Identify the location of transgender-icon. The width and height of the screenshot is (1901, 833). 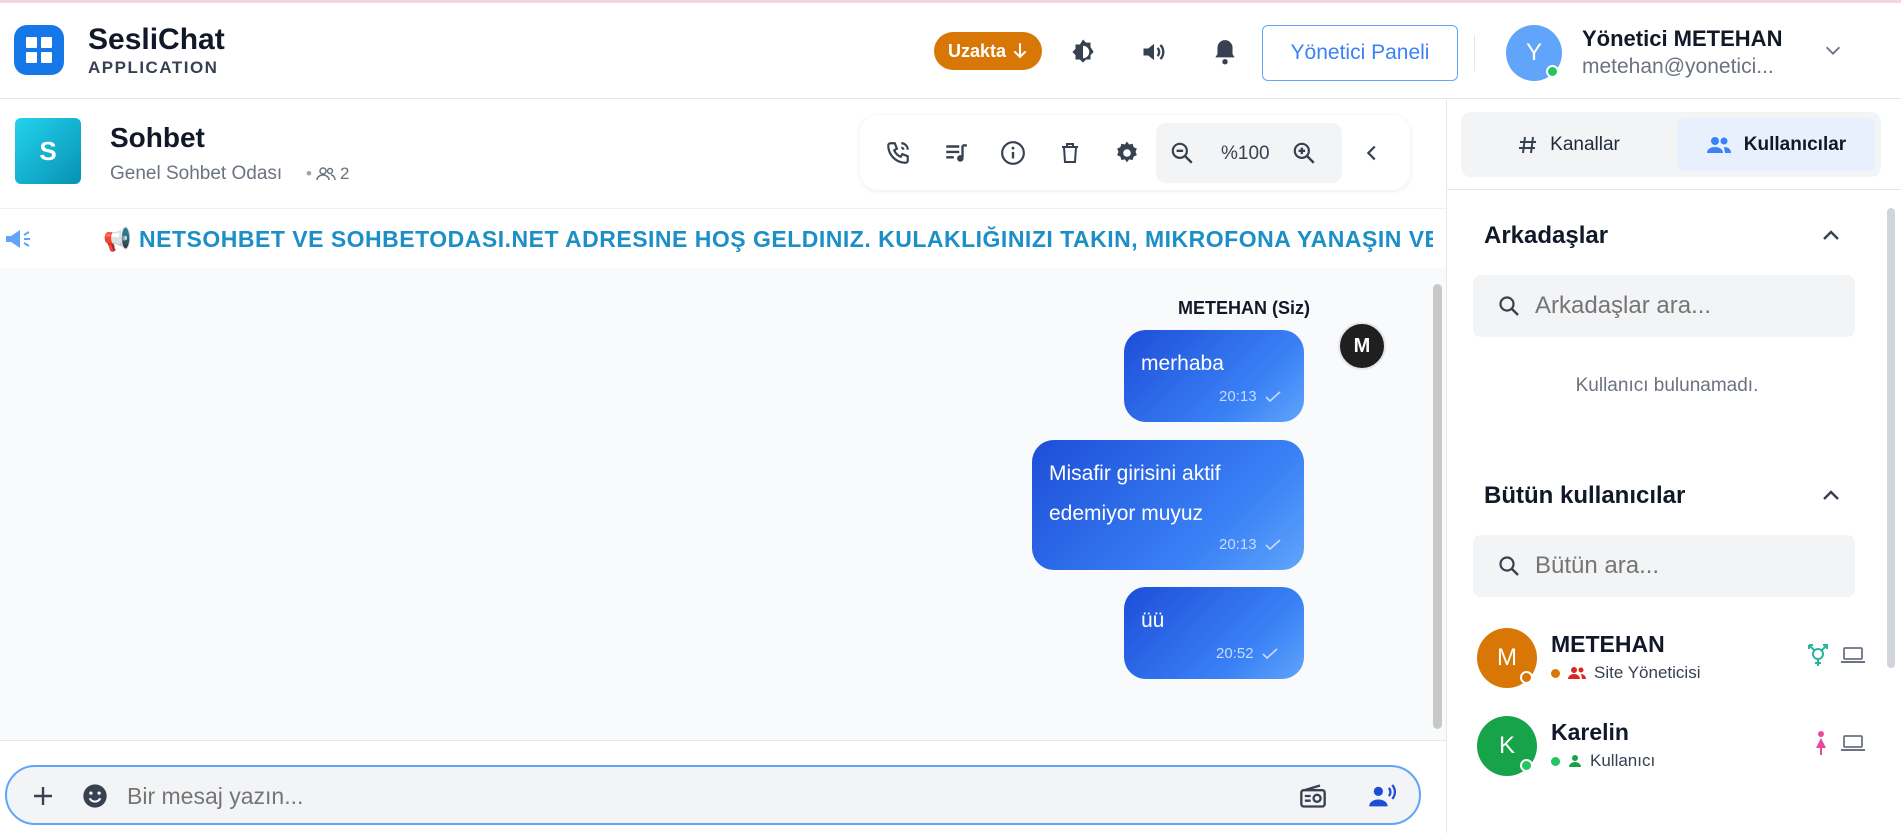
(1818, 658).